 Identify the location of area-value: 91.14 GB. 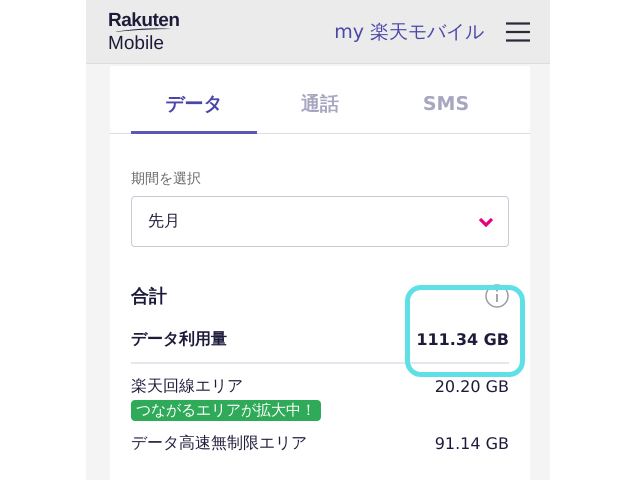
(471, 443).